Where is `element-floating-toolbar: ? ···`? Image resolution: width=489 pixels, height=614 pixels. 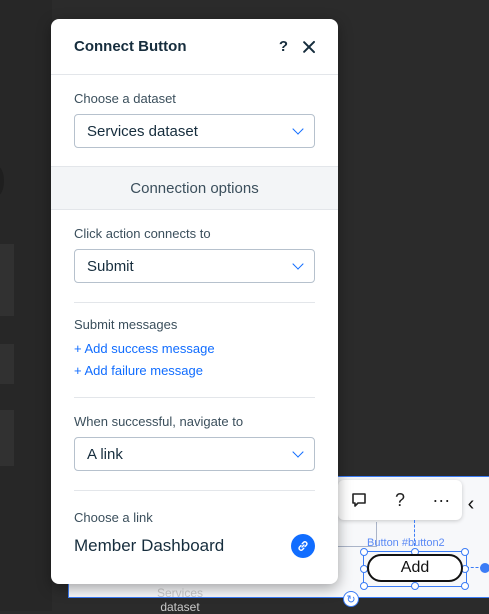
element-floating-toolbar: ? ··· is located at coordinates (400, 500).